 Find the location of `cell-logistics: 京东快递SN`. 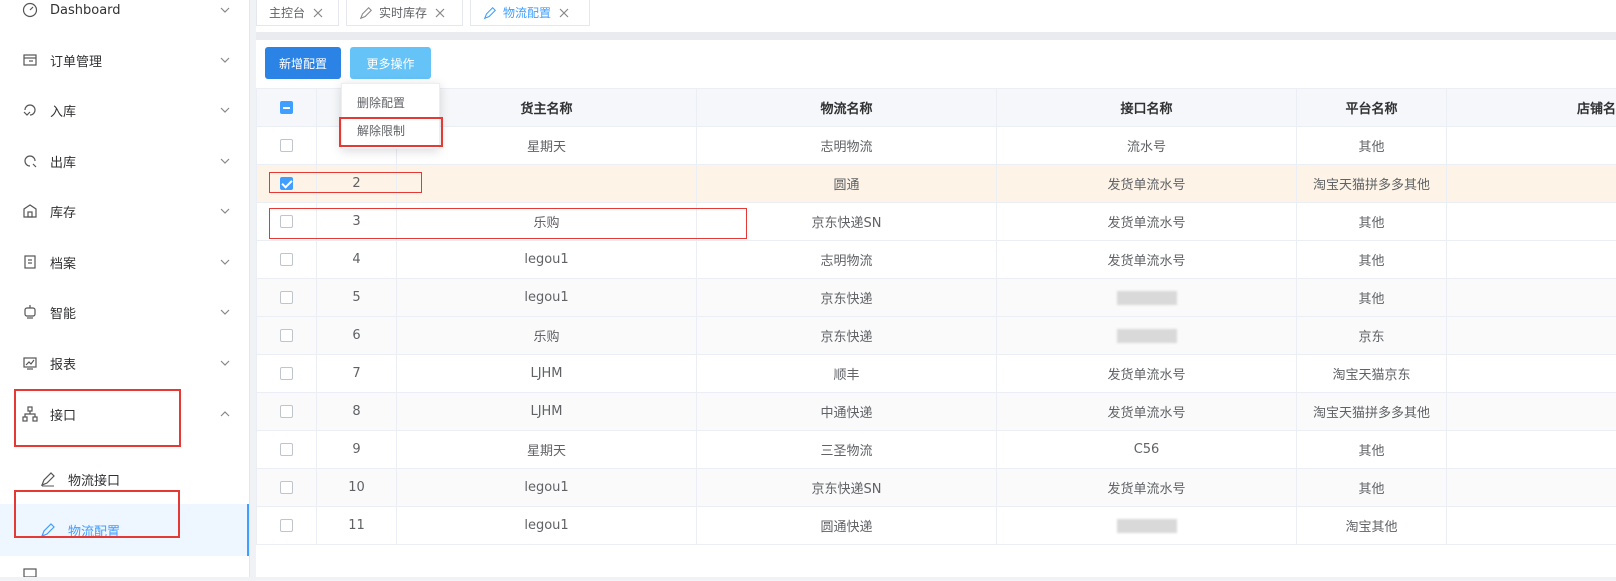

cell-logistics: 京东快递SN is located at coordinates (847, 488).